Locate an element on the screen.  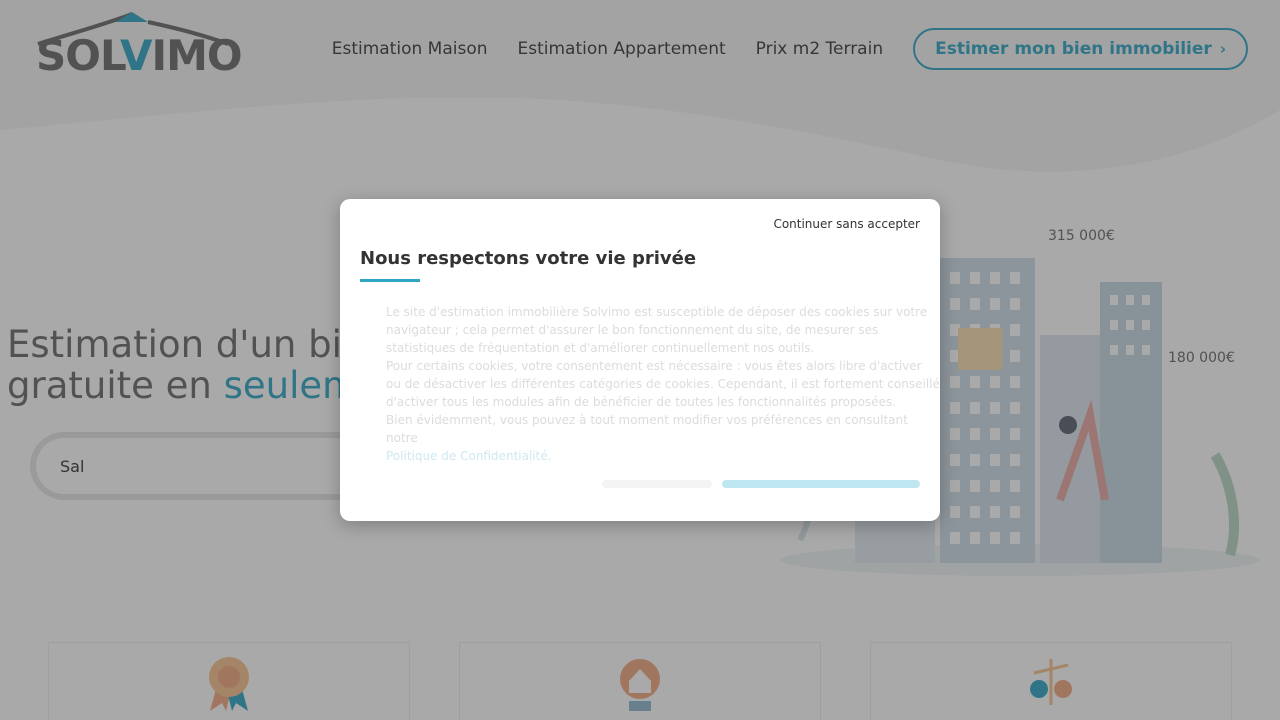
dialog-title: Nous respectons votre vie privée is located at coordinates (528, 258).